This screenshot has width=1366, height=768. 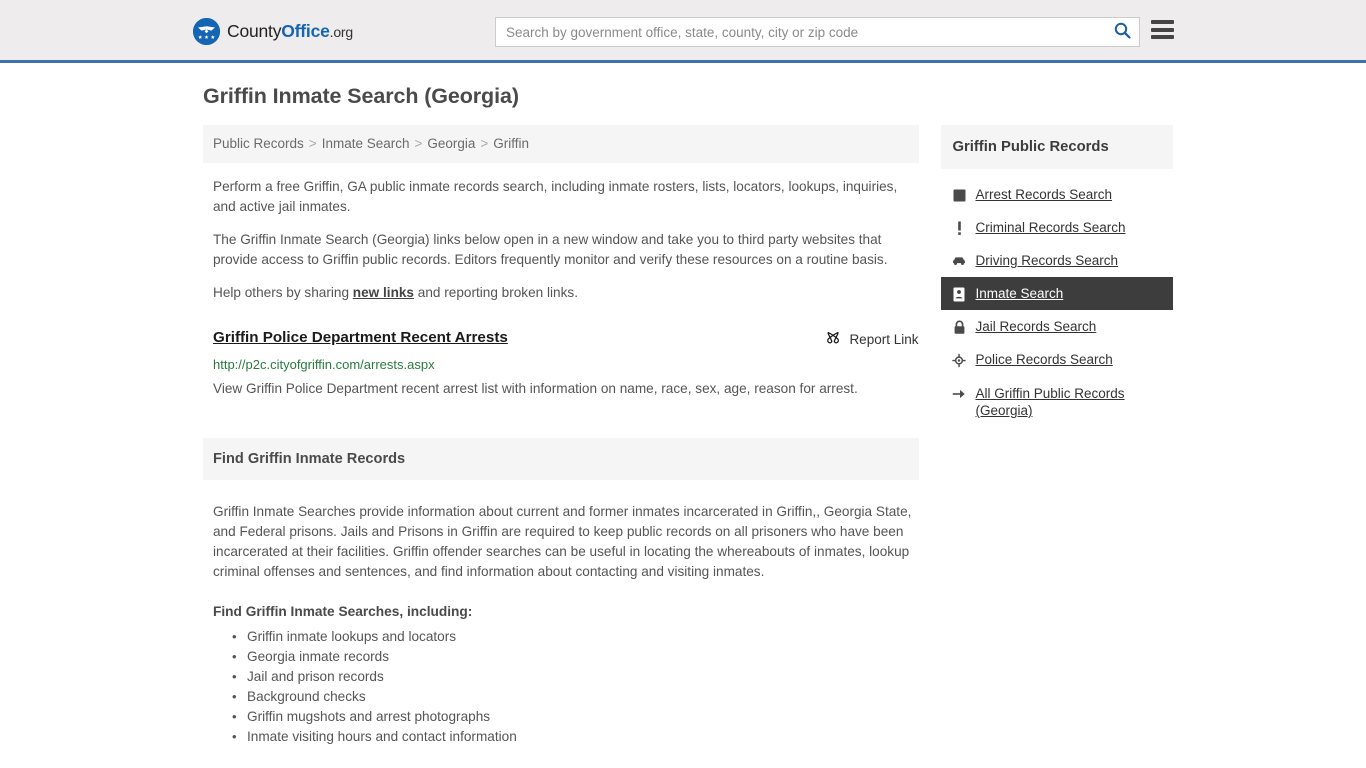 I want to click on report-link-label: Report Link, so click(x=884, y=339).